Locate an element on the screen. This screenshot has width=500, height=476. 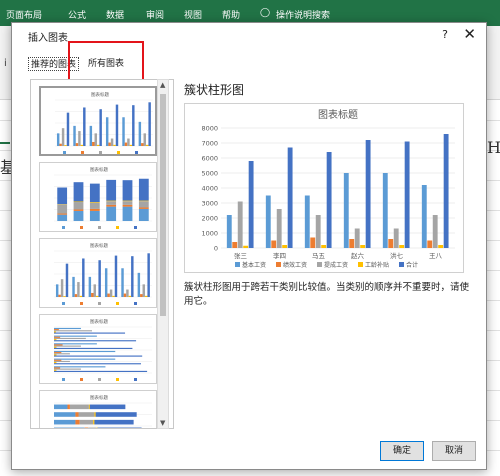
scroll-up-icon: ▲ is located at coordinates (162, 85).